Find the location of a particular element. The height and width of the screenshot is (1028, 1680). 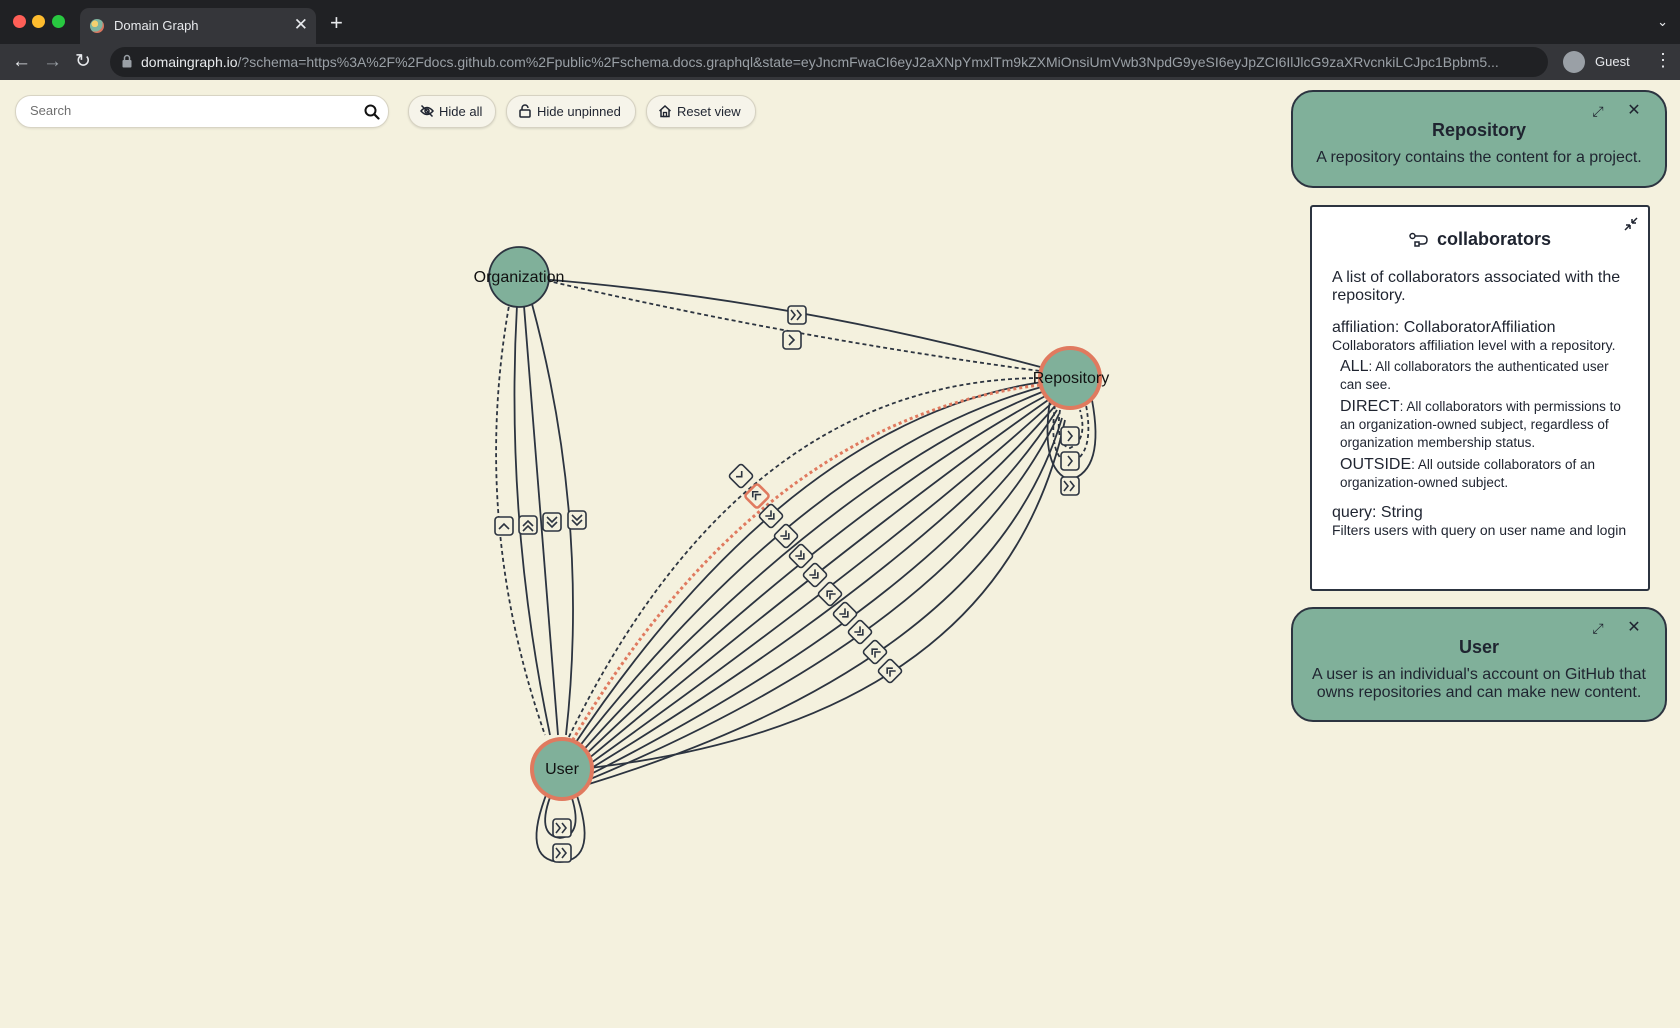

node-label-user: User is located at coordinates (562, 769).